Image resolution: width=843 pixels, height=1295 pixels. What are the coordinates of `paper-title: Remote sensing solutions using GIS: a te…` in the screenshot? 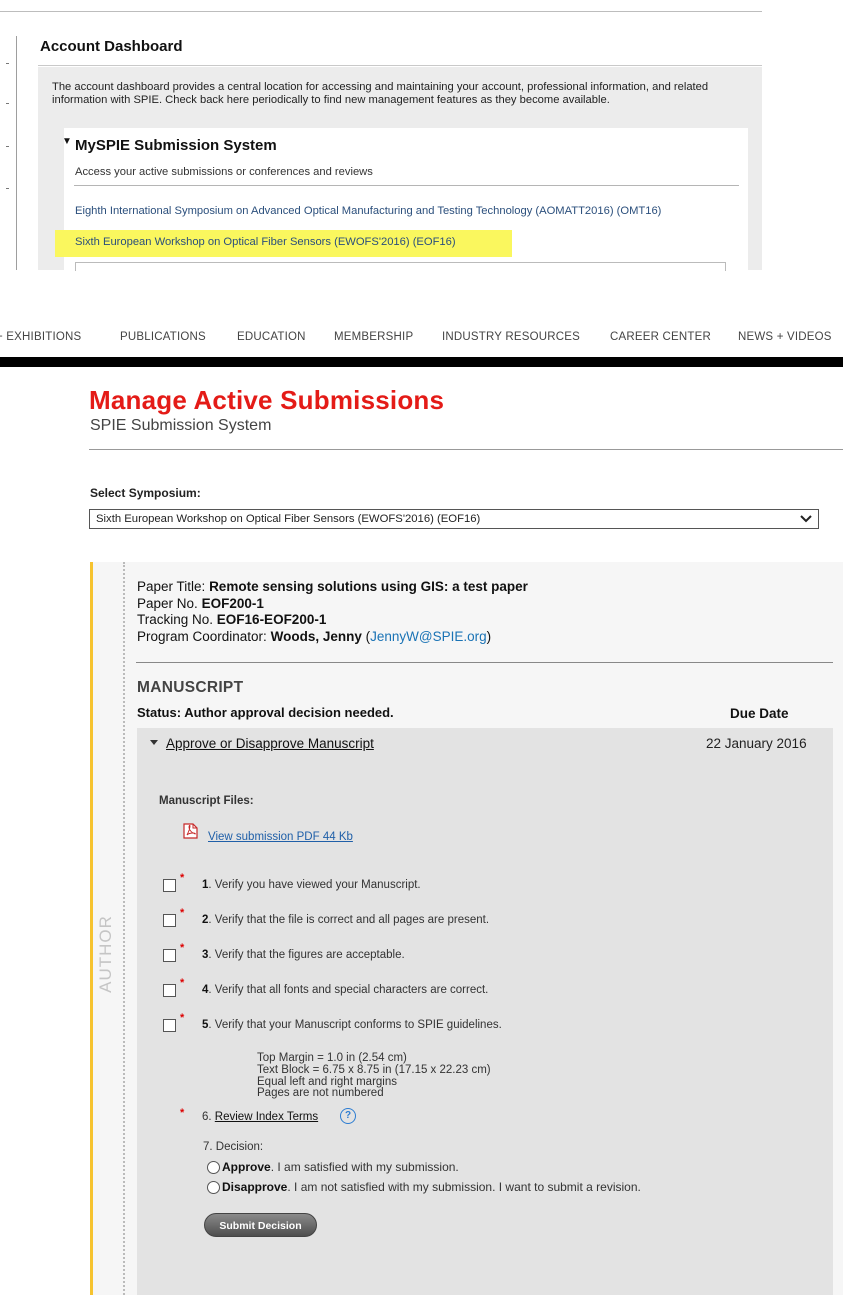 It's located at (368, 586).